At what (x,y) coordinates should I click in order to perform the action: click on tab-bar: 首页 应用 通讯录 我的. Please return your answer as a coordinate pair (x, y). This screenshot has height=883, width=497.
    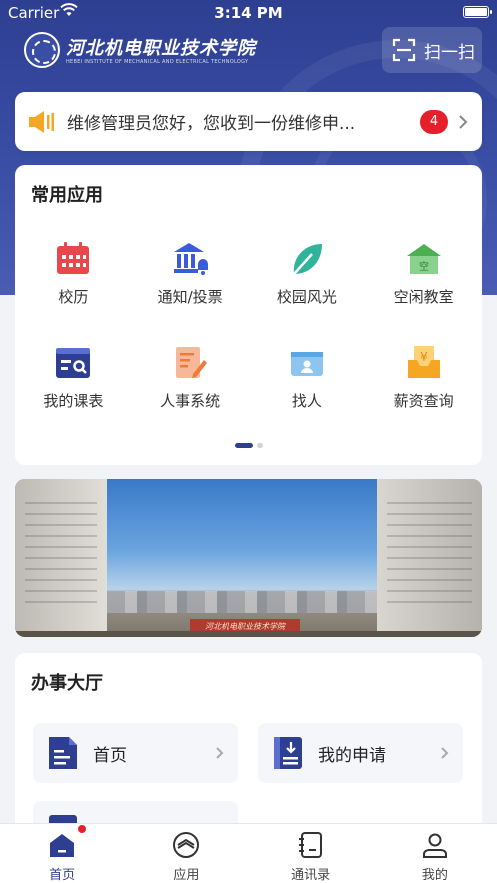
    Looking at the image, I should click on (248, 853).